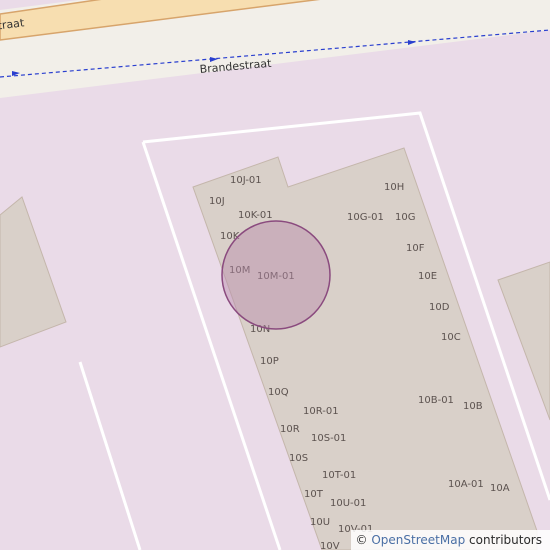 This screenshot has width=550, height=550. I want to click on top-road-label-fragment: BR, so click(340, 0).